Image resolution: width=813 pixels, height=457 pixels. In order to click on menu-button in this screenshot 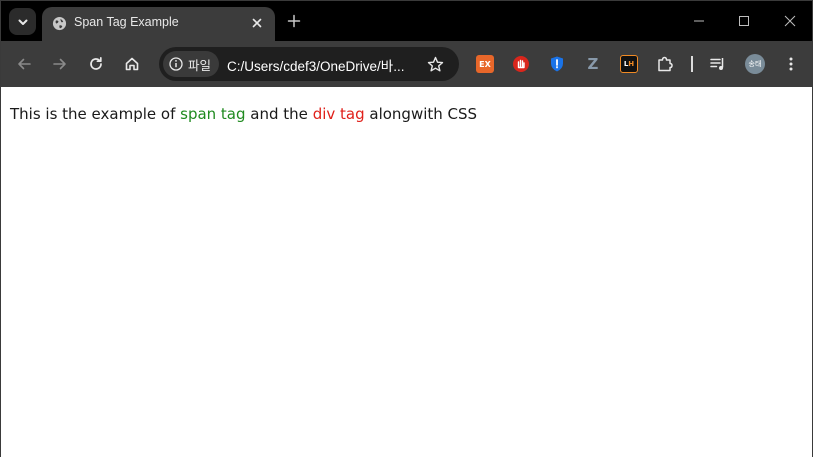, I will do `click(791, 64)`.